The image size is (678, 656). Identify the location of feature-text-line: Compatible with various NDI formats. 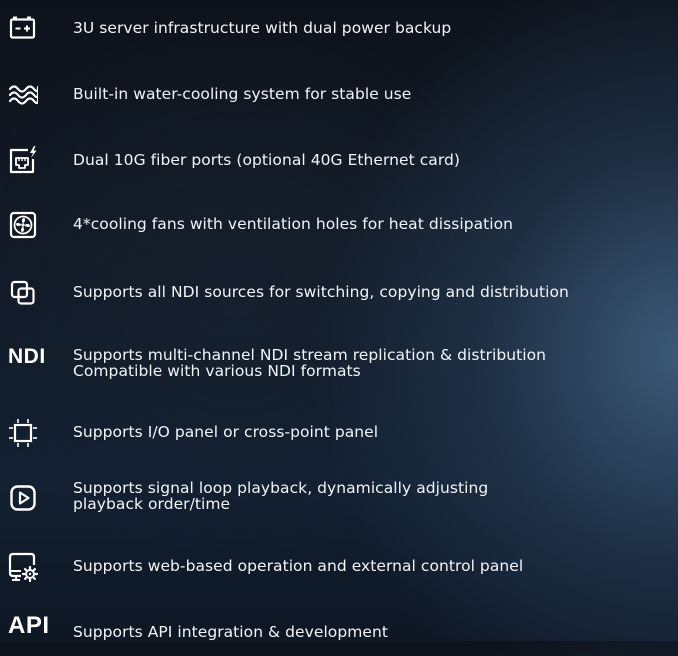
(217, 371).